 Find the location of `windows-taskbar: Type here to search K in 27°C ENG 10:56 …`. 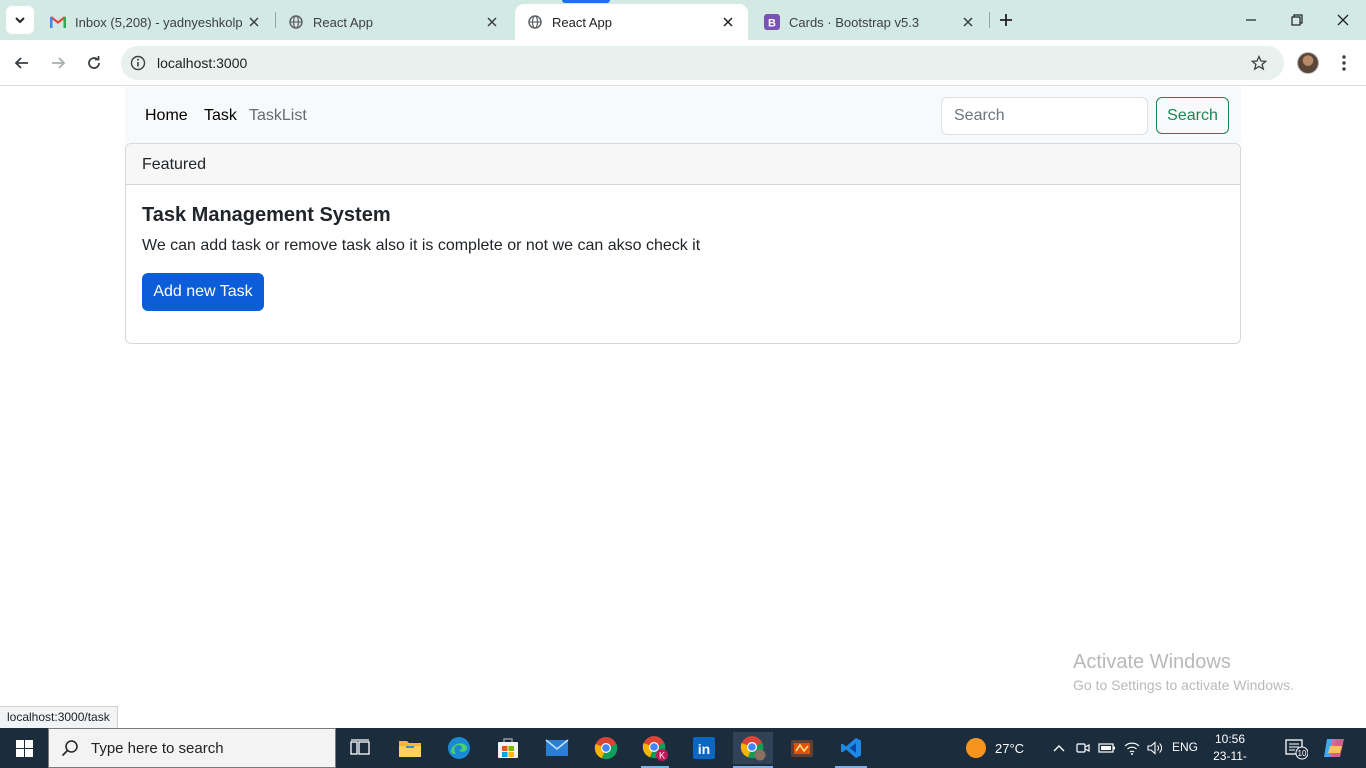

windows-taskbar: Type here to search K in 27°C ENG 10:56 … is located at coordinates (683, 748).